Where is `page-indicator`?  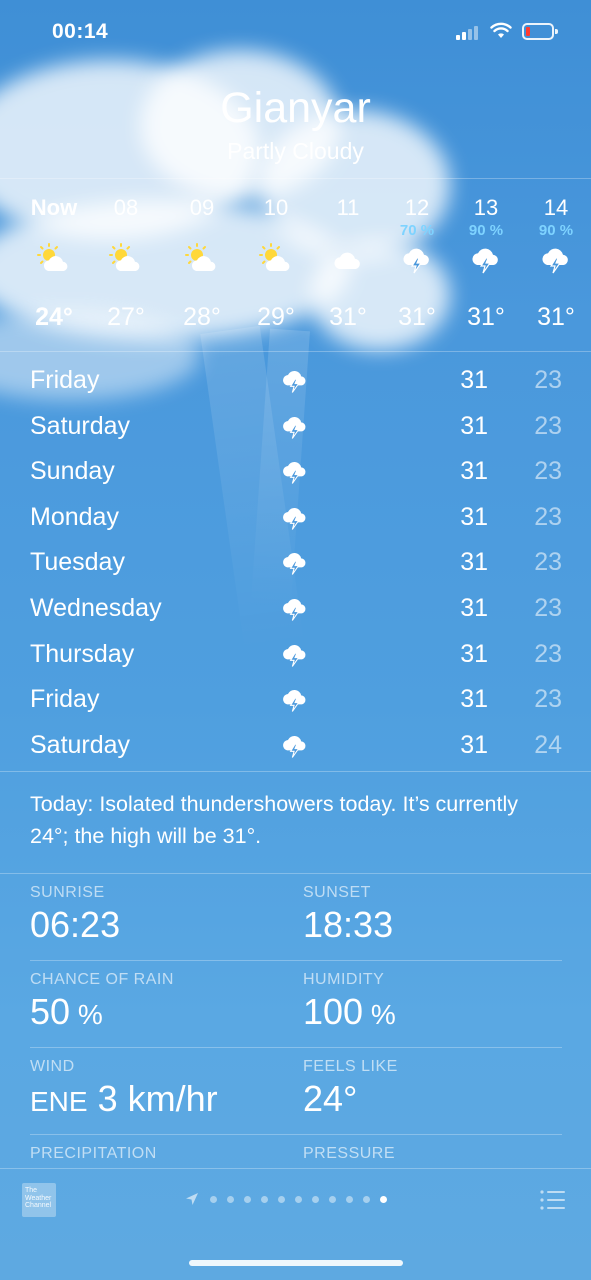
page-indicator is located at coordinates (290, 1199).